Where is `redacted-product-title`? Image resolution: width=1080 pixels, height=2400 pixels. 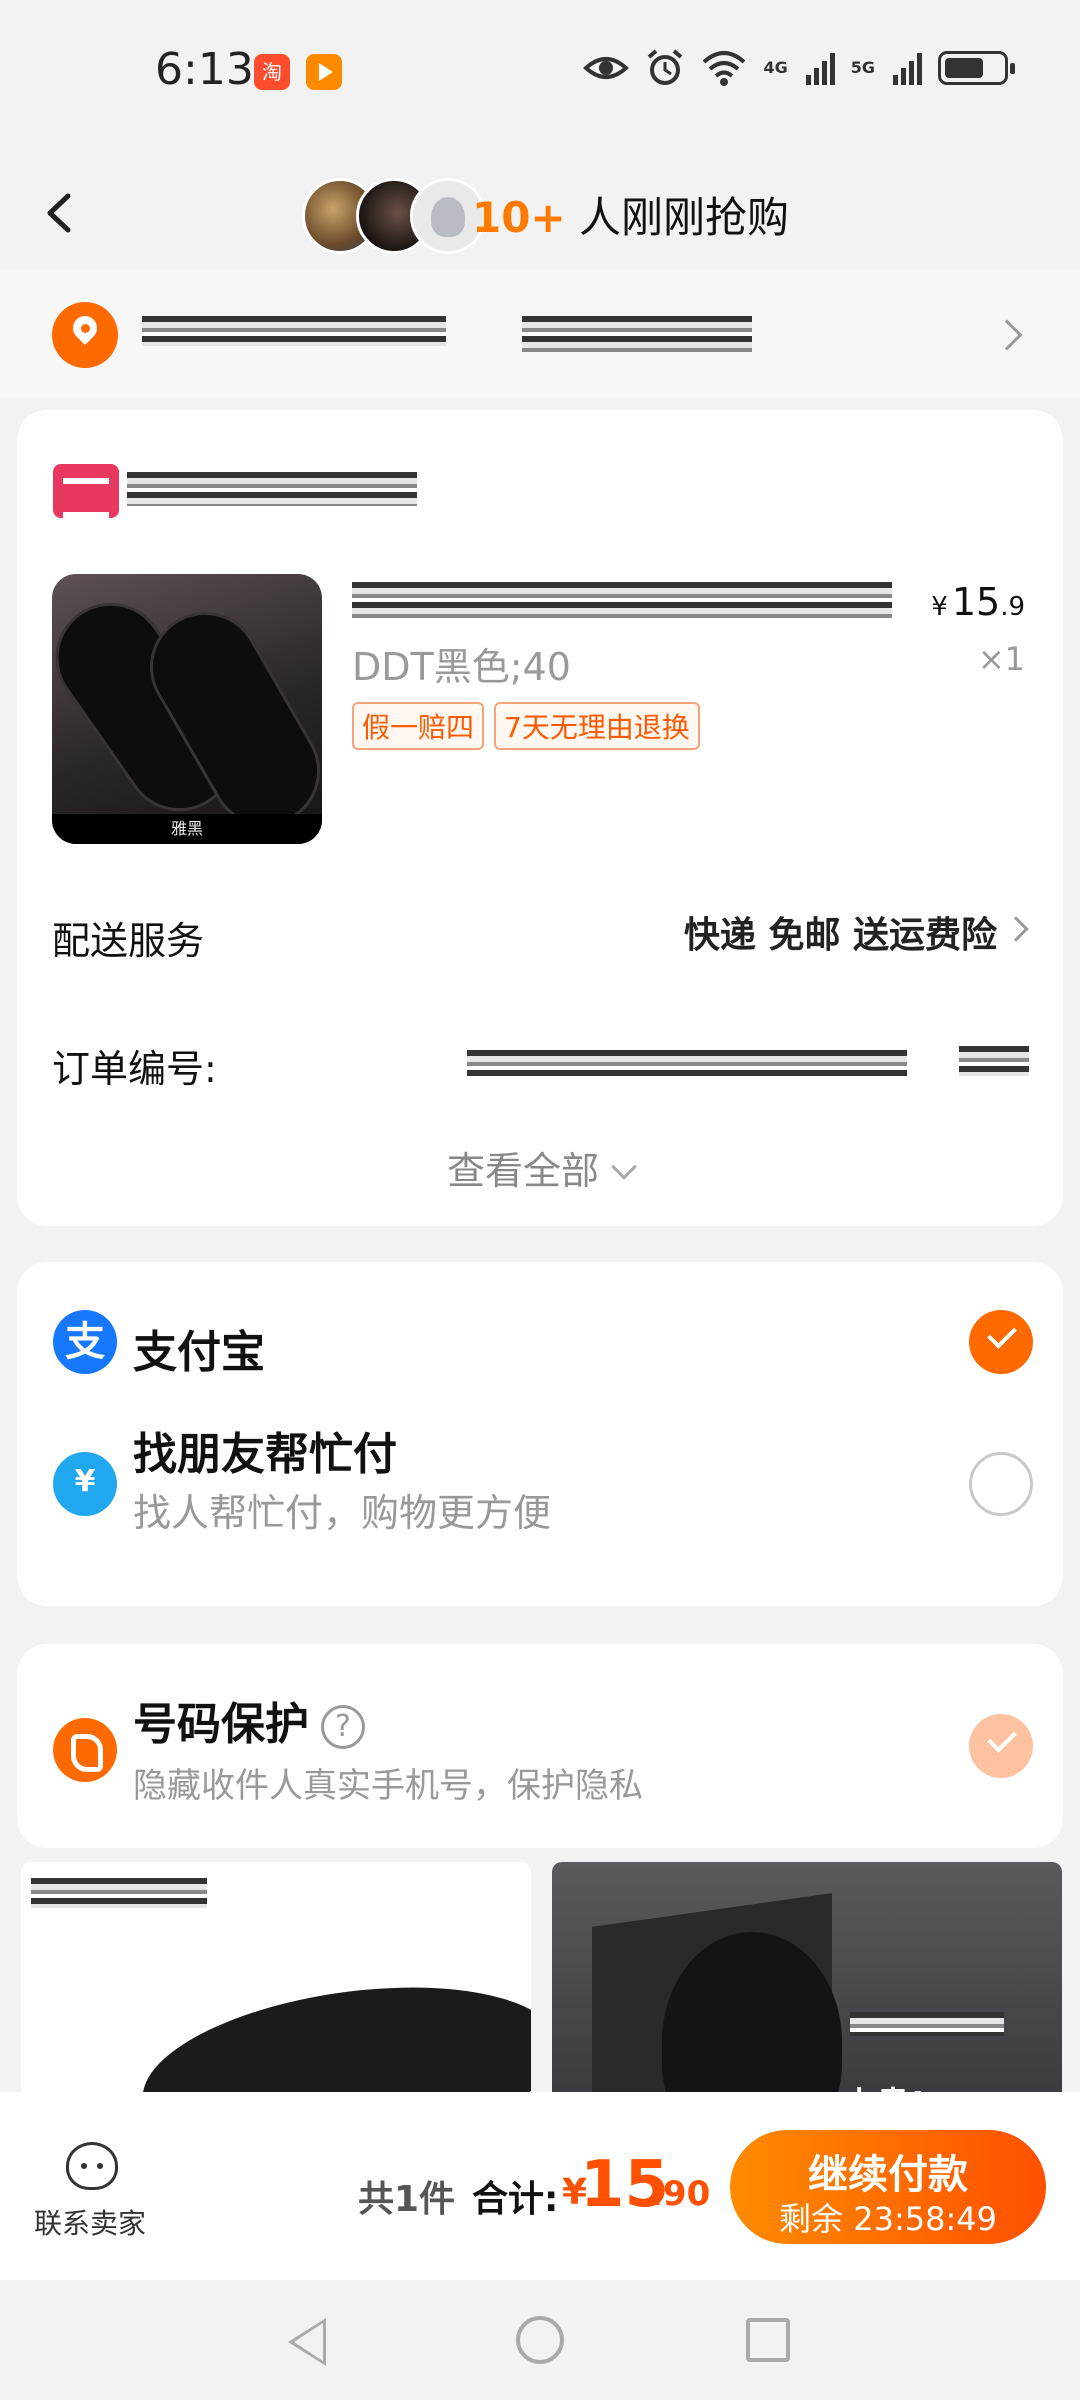 redacted-product-title is located at coordinates (622, 600).